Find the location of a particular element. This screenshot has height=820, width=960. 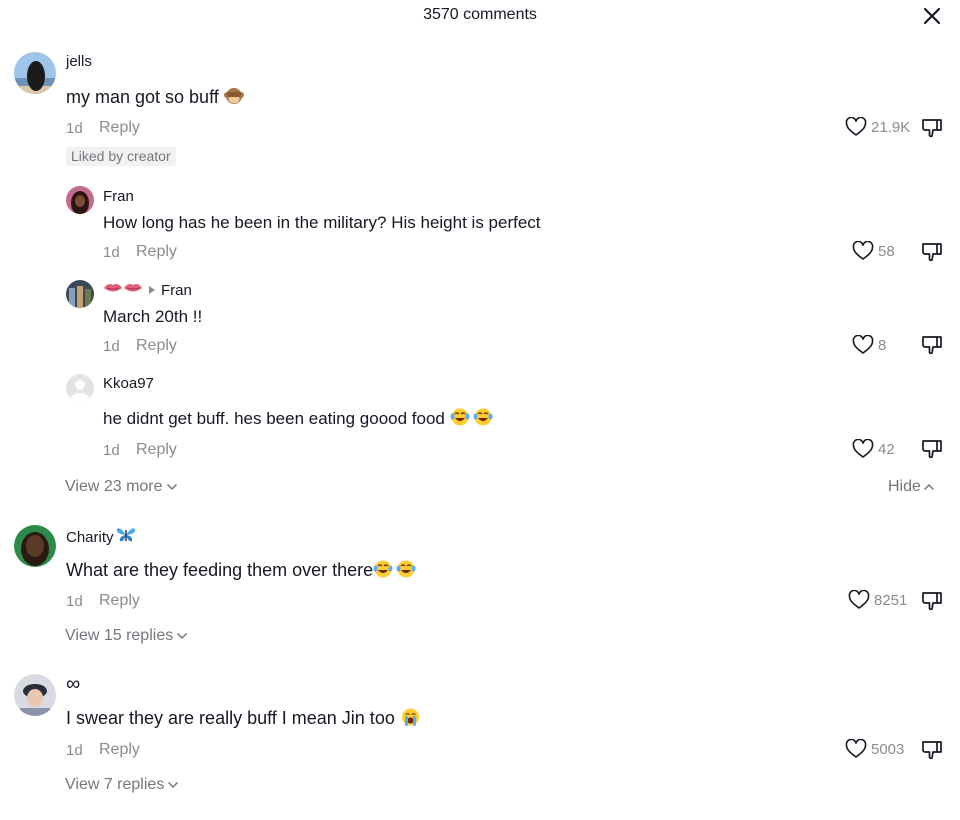

hide-replies-button: Hide is located at coordinates (911, 487).